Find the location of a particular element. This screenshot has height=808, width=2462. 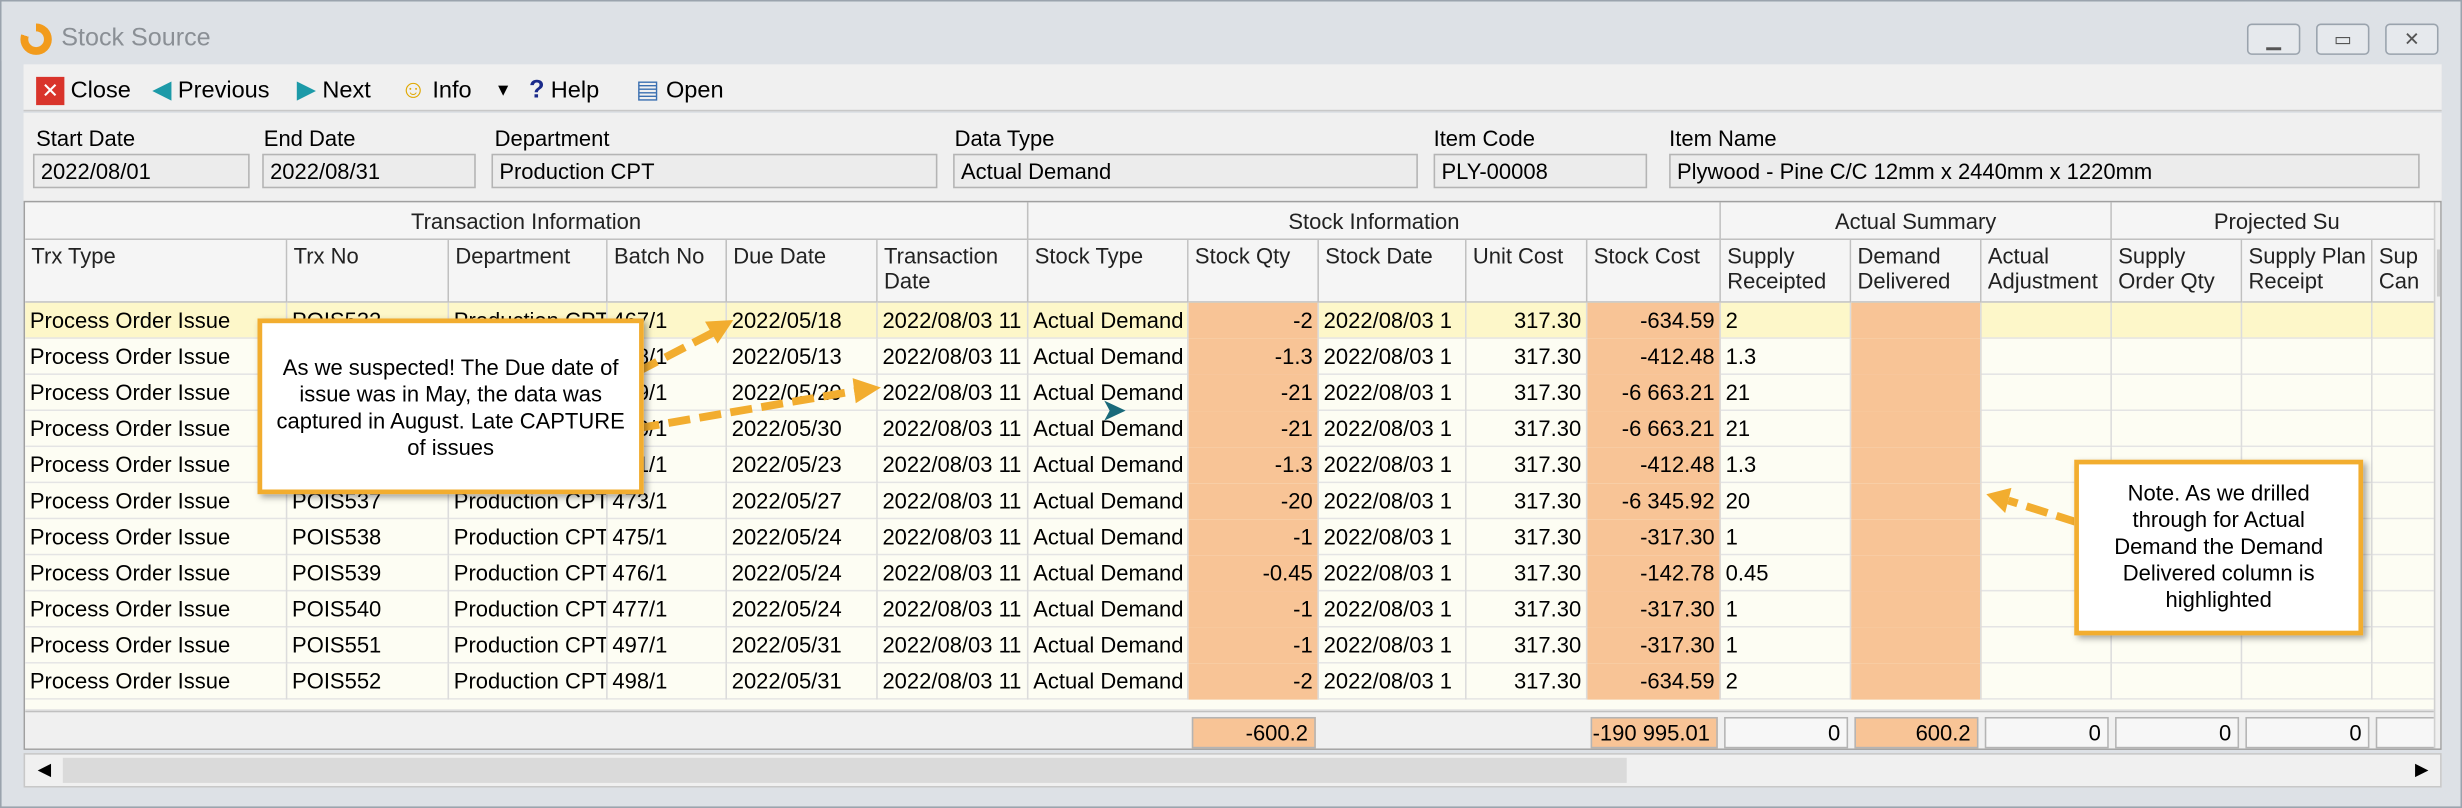

mouse-cursor-icon: ➤ is located at coordinates (1114, 411).